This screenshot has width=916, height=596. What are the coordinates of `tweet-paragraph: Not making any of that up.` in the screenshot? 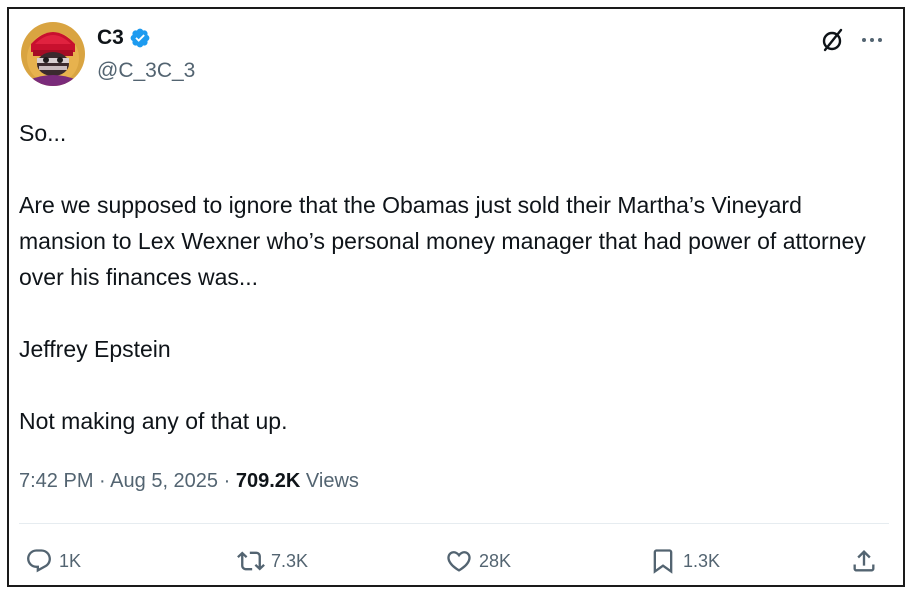 It's located at (153, 421).